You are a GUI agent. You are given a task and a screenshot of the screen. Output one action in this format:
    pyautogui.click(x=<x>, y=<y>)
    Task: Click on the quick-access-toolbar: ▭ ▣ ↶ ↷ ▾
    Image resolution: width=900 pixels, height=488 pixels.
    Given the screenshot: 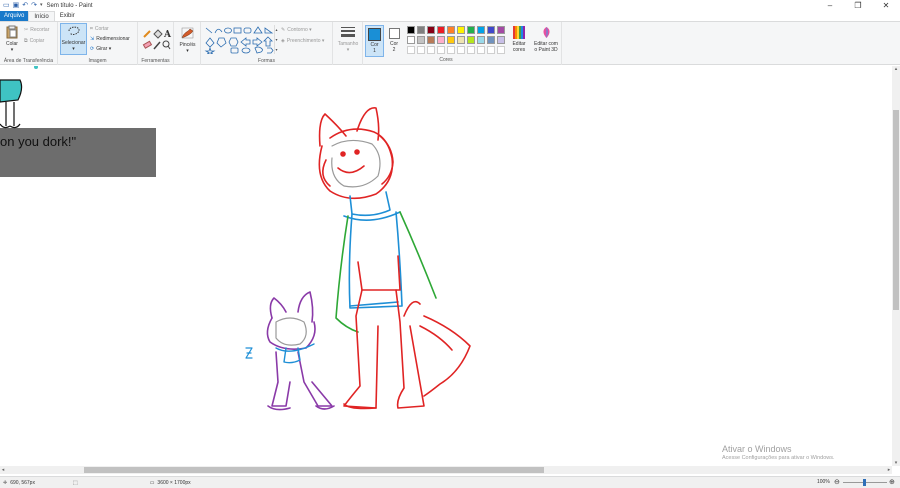 What is the action you would take?
    pyautogui.click(x=21, y=5)
    